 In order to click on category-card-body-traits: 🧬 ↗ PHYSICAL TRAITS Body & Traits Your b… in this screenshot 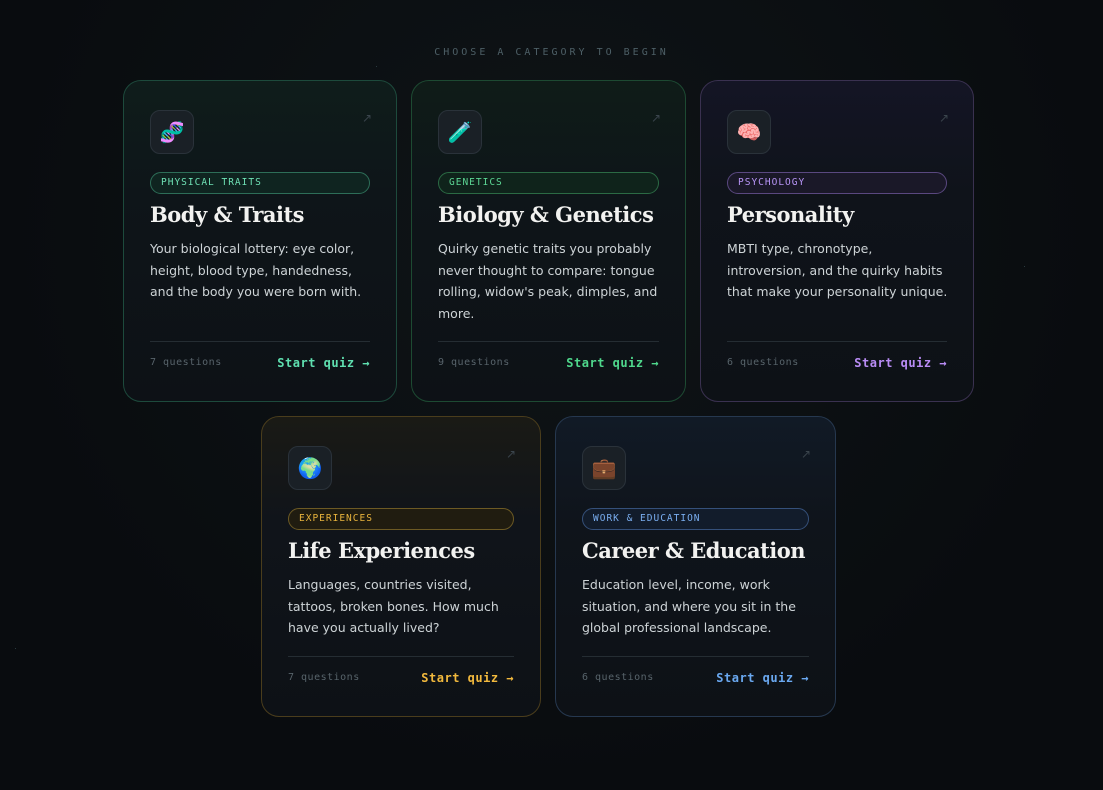, I will do `click(260, 241)`.